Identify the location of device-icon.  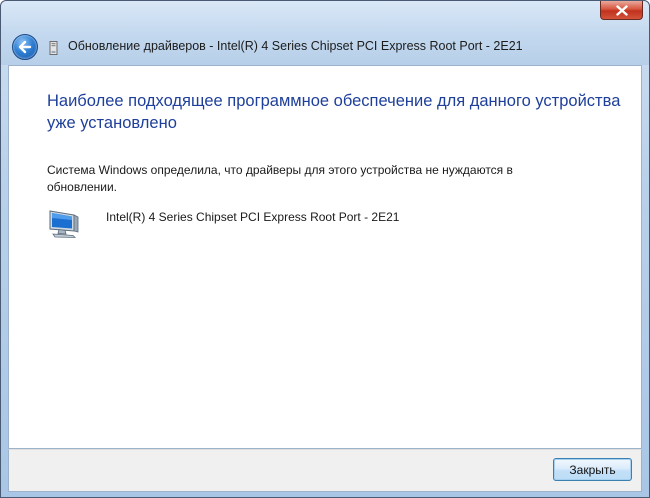
(53, 48).